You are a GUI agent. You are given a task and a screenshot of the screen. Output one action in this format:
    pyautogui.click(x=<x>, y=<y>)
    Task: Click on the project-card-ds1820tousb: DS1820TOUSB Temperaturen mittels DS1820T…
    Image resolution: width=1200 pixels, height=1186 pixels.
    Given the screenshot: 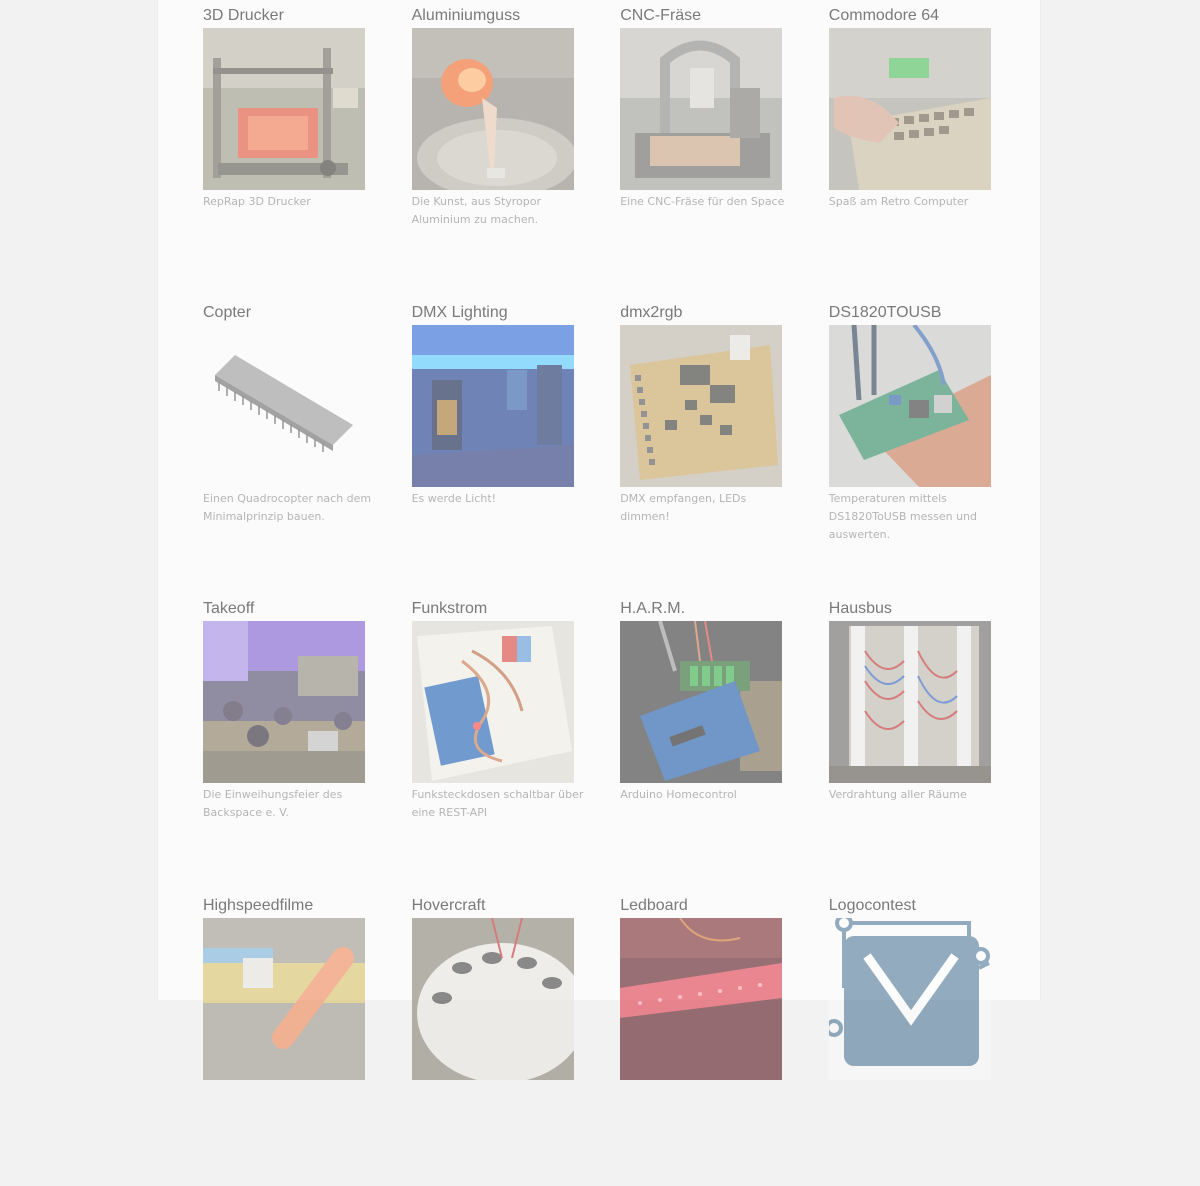 What is the action you would take?
    pyautogui.click(x=911, y=445)
    